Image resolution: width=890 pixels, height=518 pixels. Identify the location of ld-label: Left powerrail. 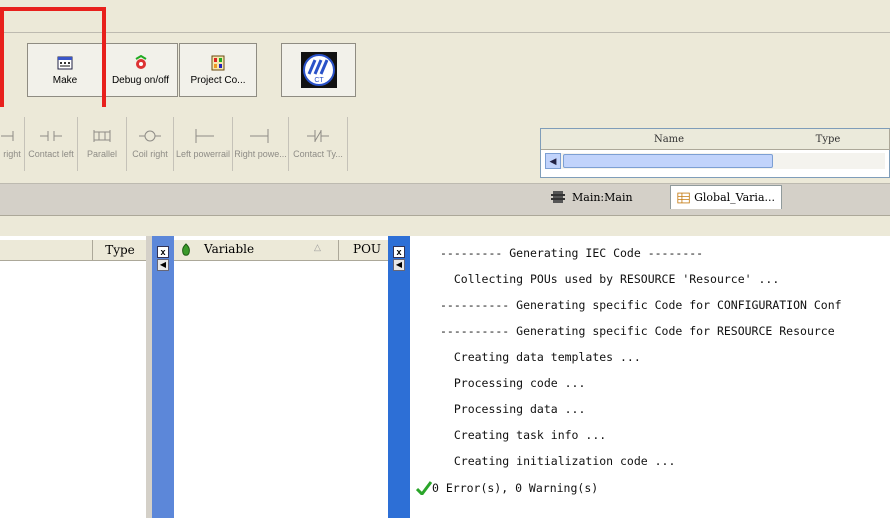
(203, 154).